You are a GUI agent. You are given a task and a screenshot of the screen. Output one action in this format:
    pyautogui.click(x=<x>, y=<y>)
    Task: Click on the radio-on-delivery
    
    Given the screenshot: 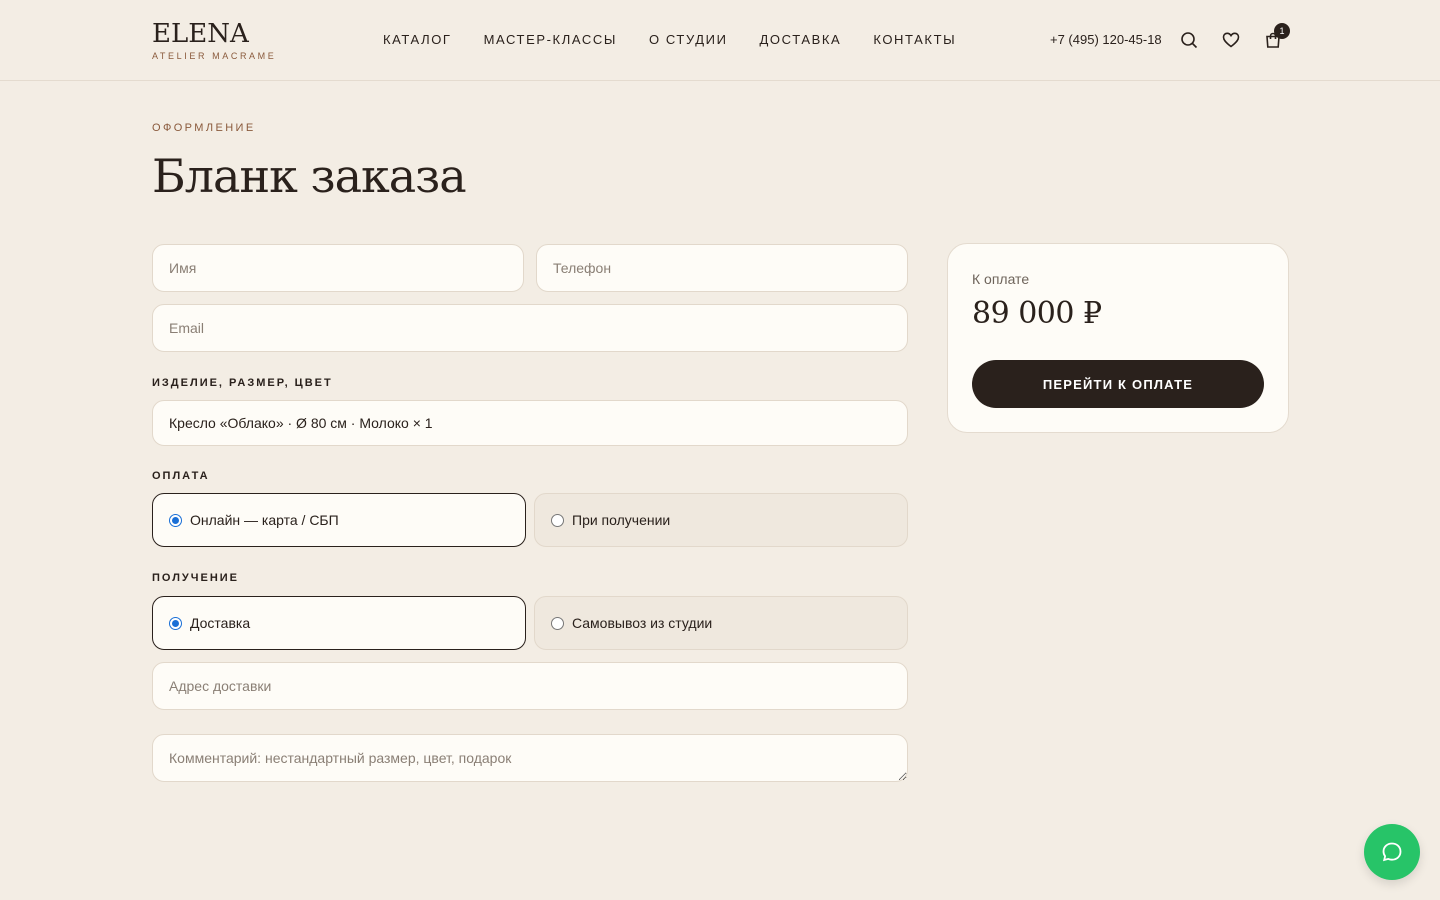 What is the action you would take?
    pyautogui.click(x=557, y=520)
    